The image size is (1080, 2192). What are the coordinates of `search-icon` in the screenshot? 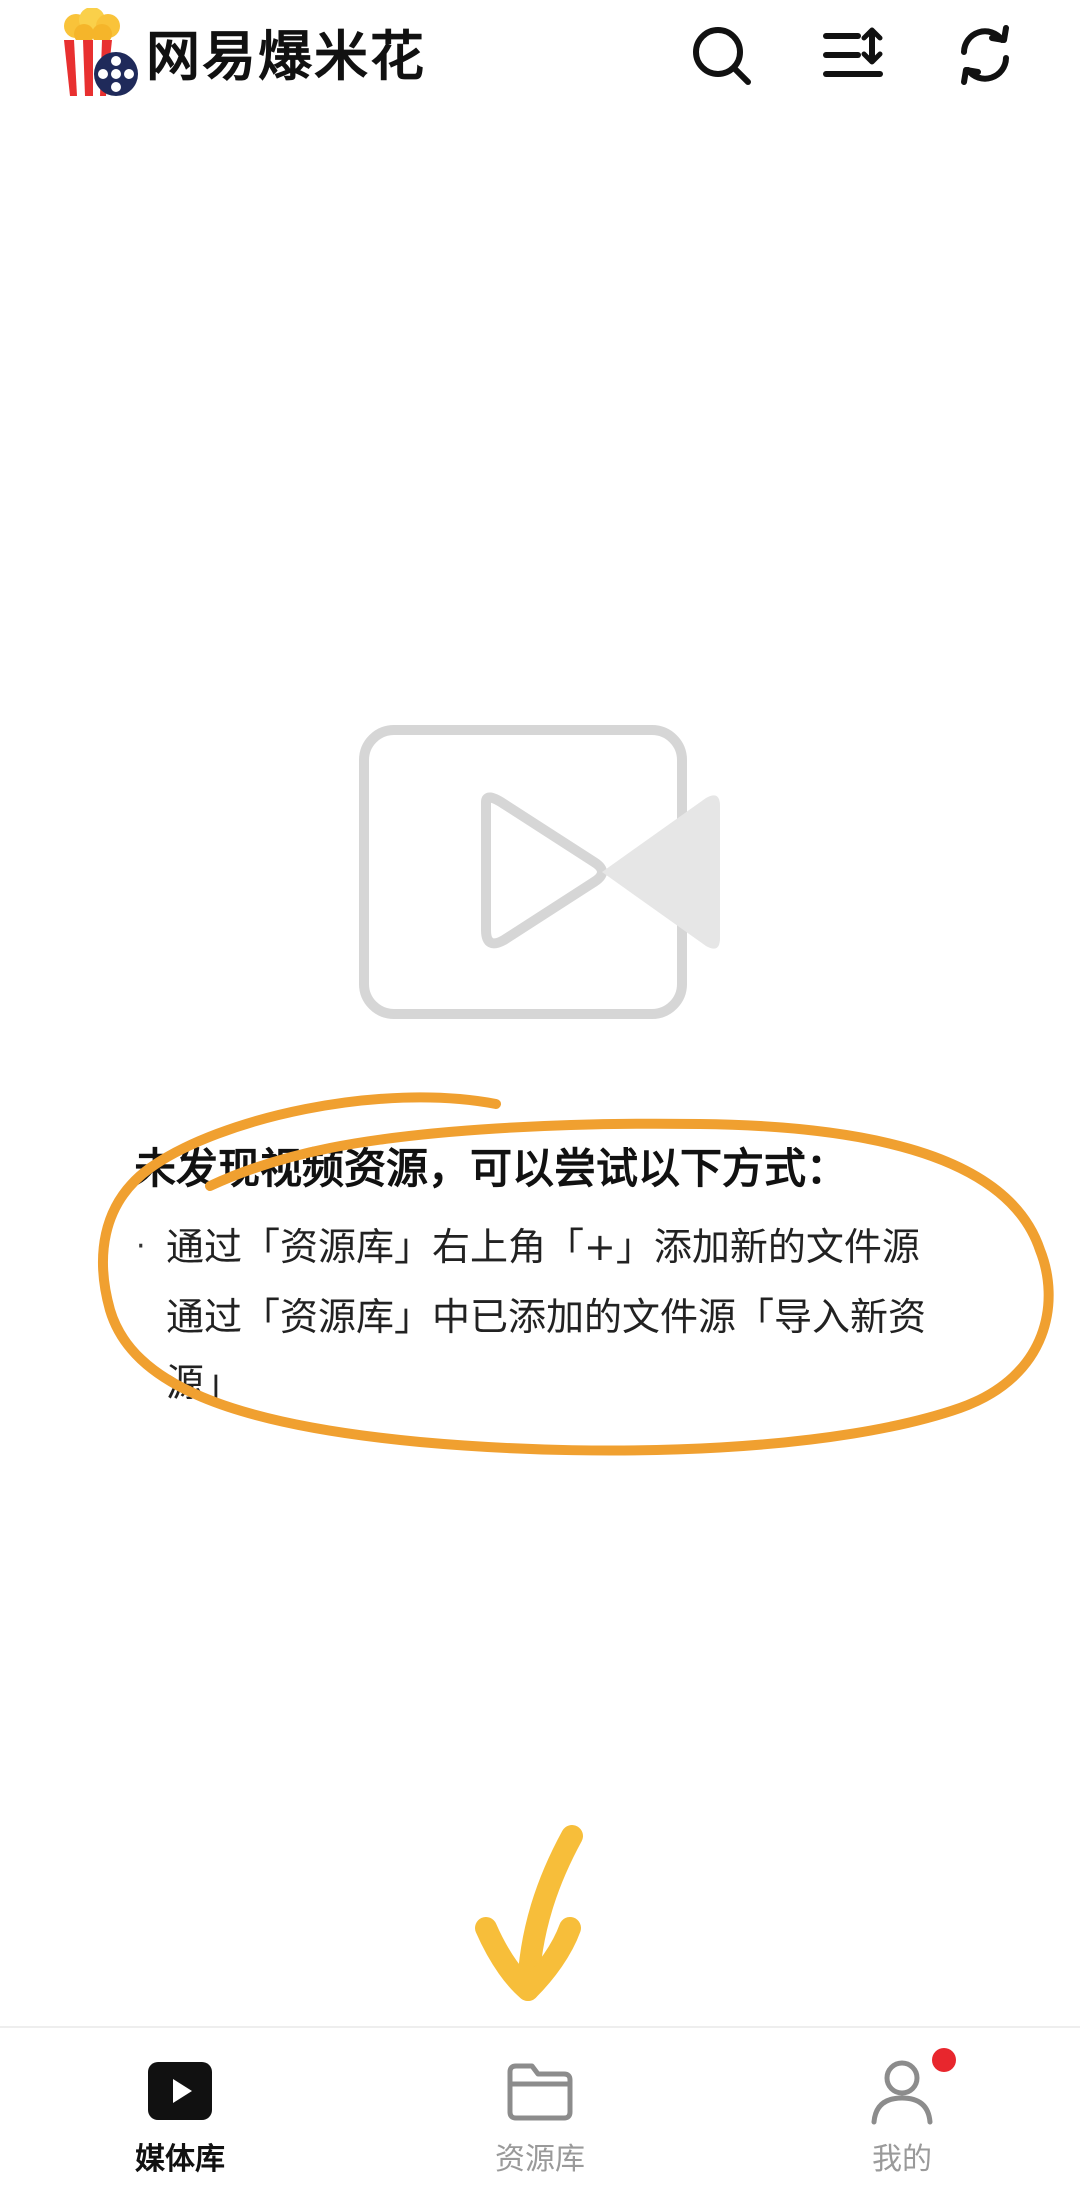 It's located at (721, 55).